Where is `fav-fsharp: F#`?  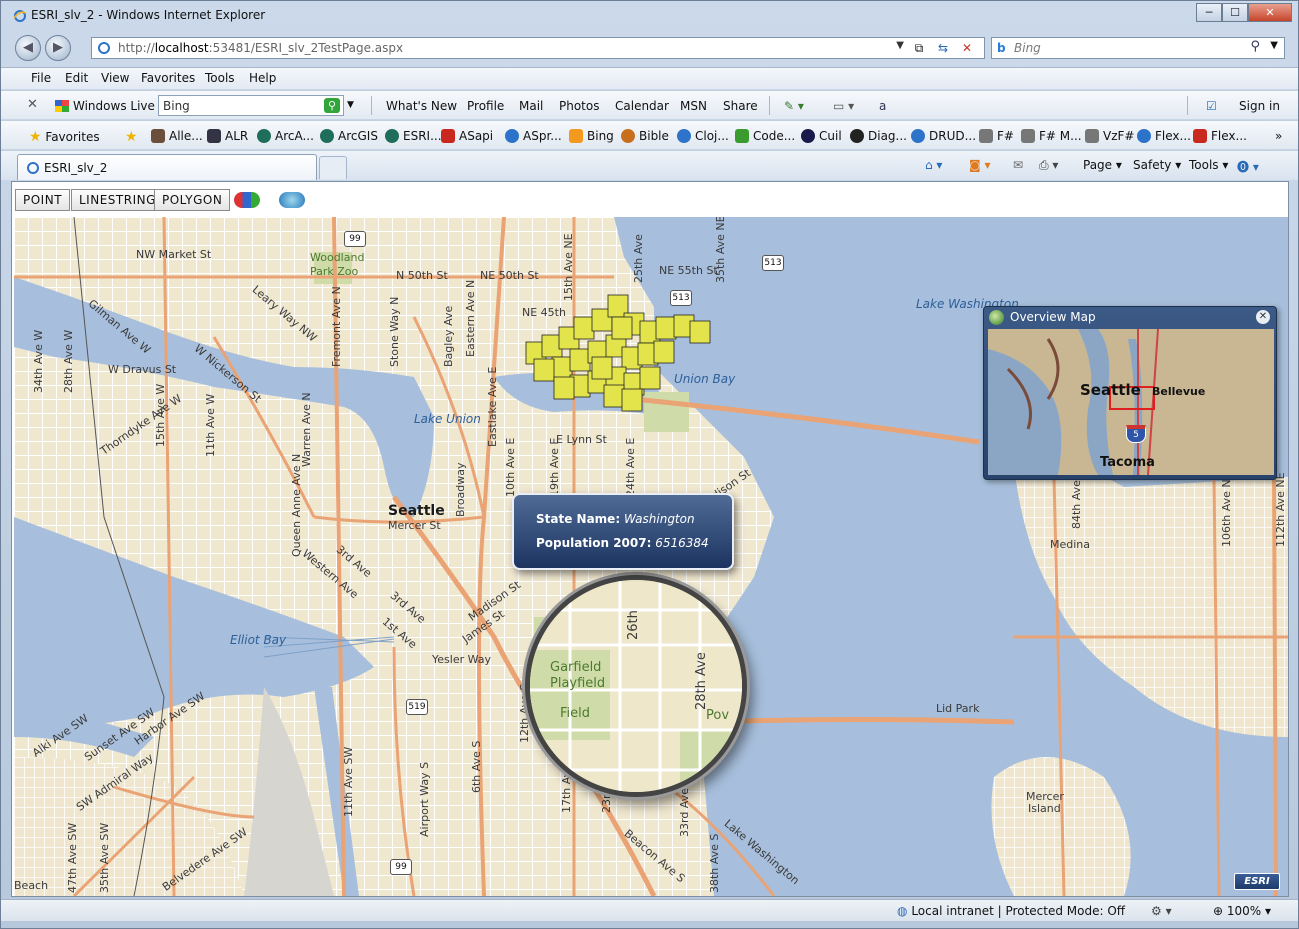 fav-fsharp: F# is located at coordinates (996, 136).